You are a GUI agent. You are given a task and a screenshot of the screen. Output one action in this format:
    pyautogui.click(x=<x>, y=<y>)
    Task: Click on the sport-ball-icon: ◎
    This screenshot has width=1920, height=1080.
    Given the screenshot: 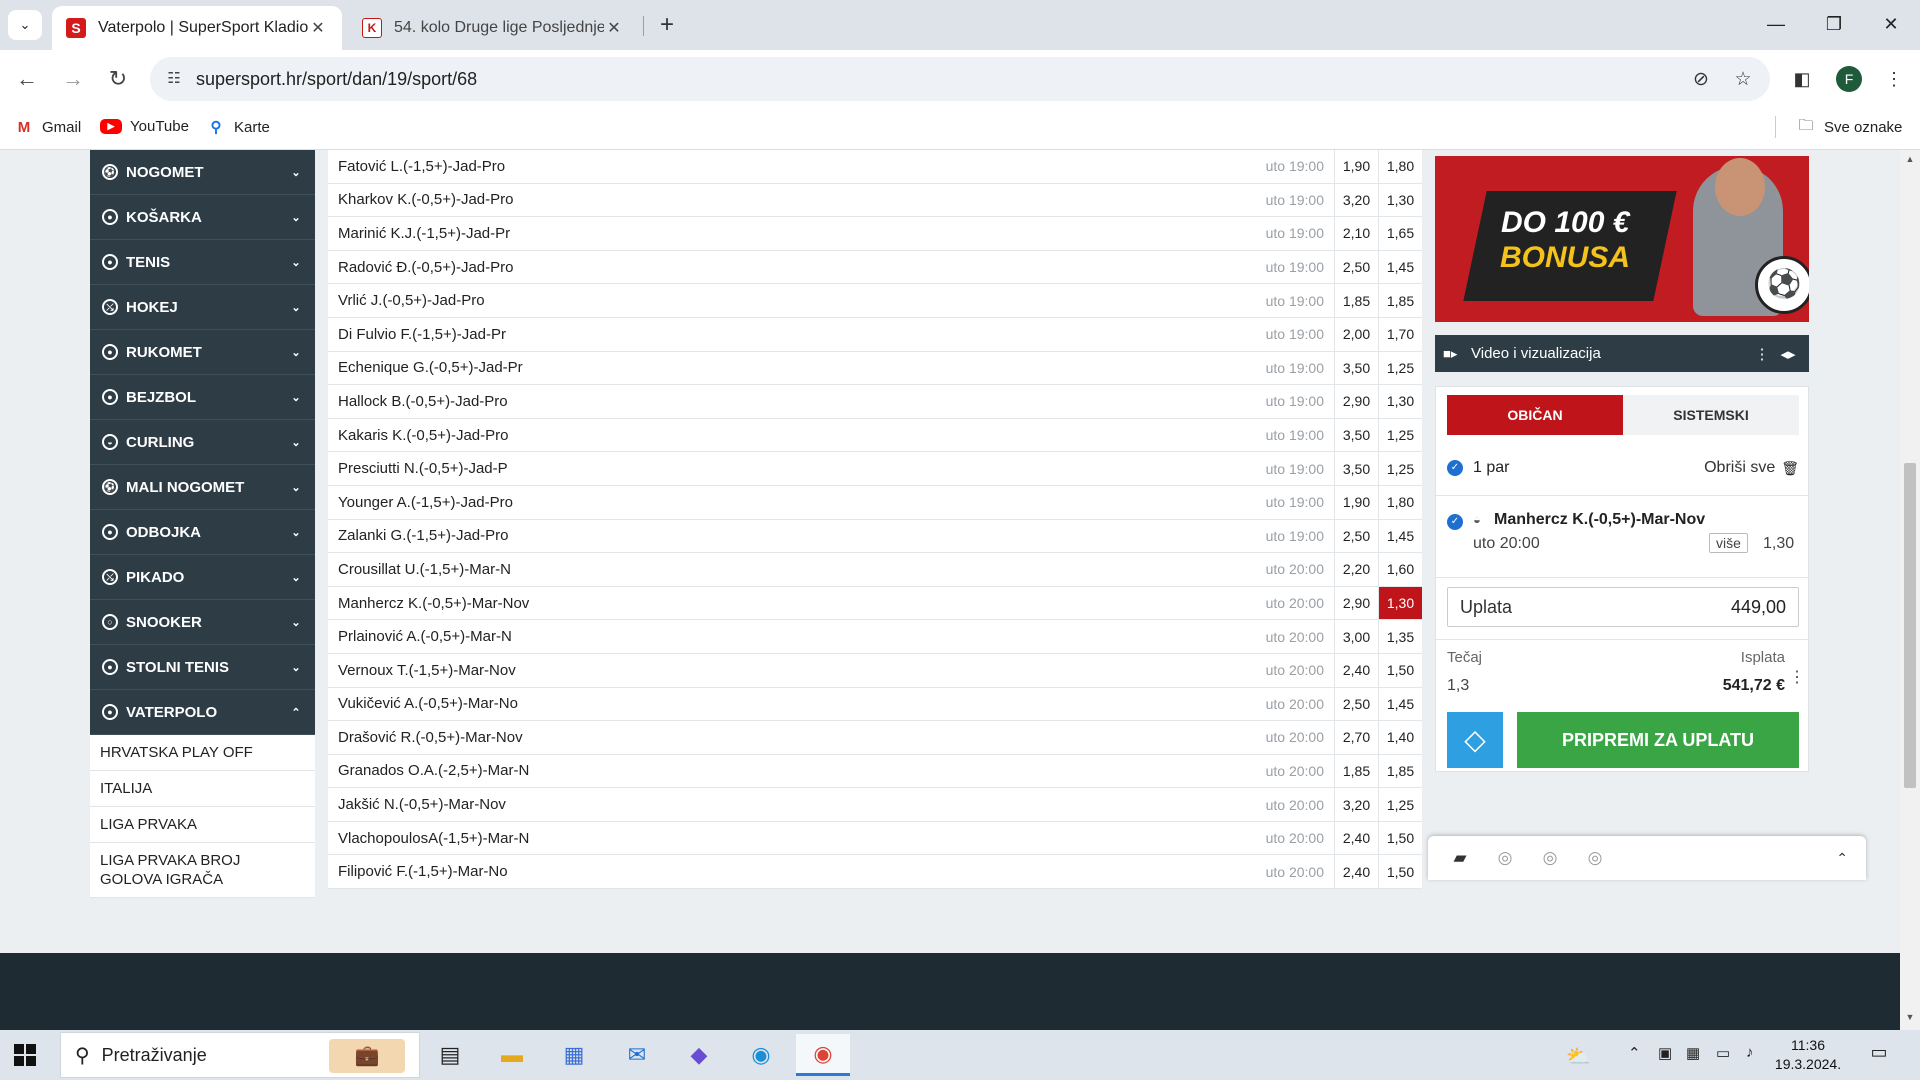 What is the action you would take?
    pyautogui.click(x=1505, y=858)
    